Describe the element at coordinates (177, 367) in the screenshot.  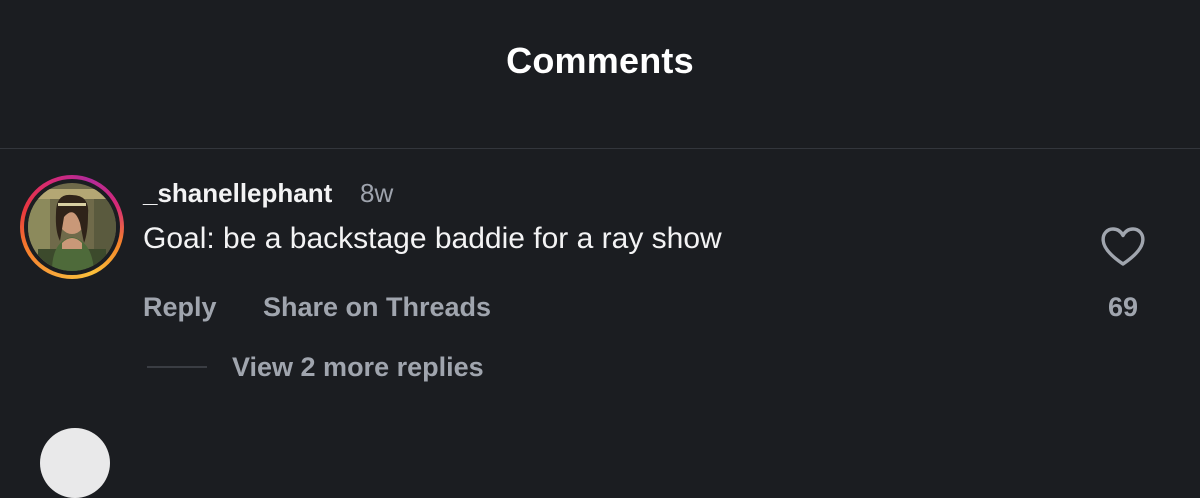
I see `replies-connector-line` at that location.